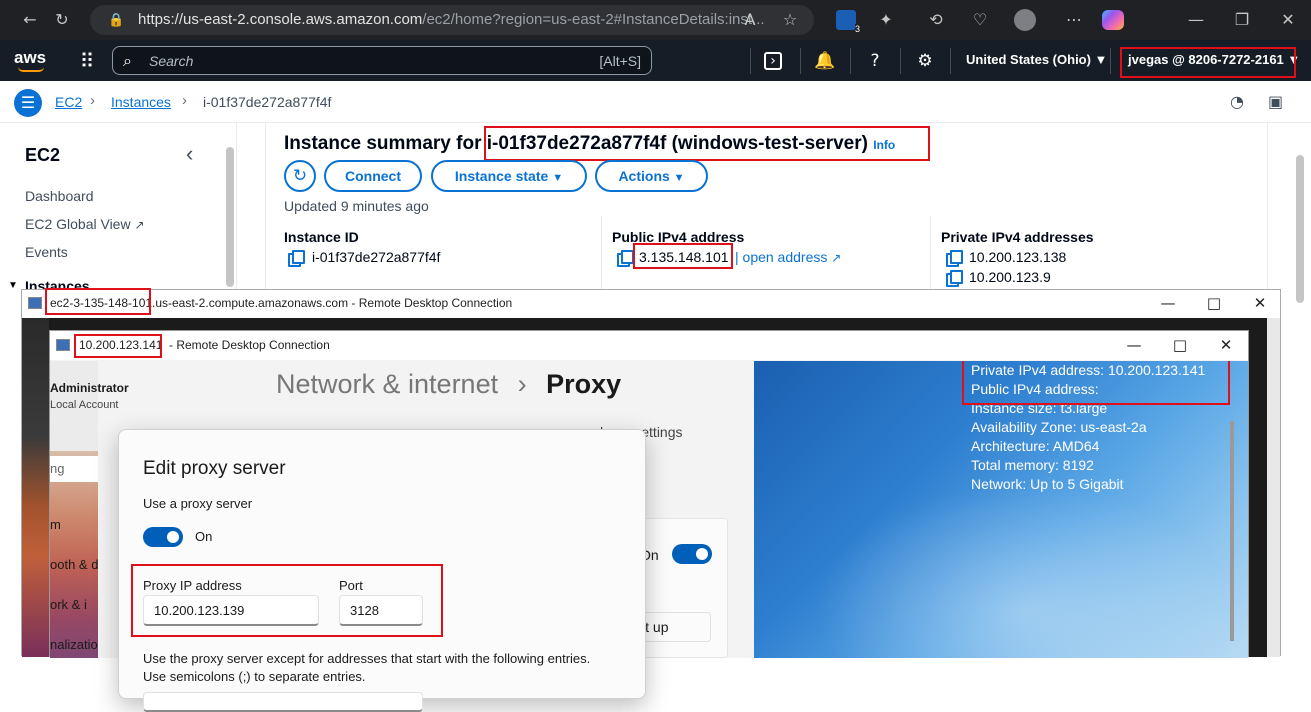 The width and height of the screenshot is (1311, 712). I want to click on bginfo-line: Total memory: 8192, so click(1032, 465).